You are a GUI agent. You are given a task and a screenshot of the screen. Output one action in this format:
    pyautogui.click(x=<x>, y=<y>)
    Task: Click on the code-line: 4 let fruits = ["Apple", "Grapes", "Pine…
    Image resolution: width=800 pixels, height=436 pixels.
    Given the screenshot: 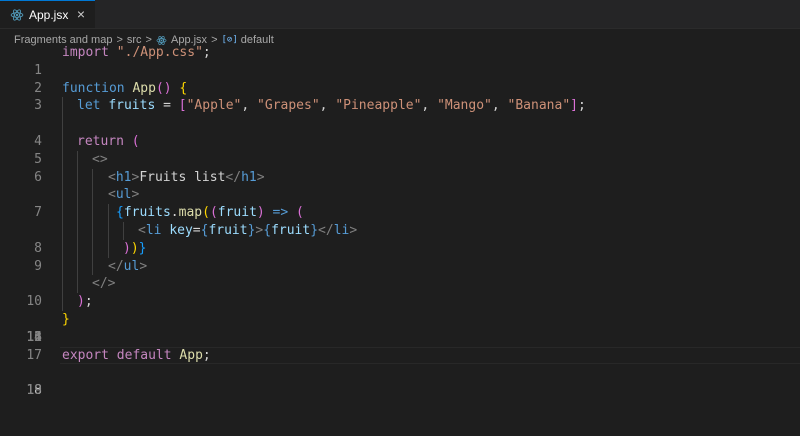 What is the action you would take?
    pyautogui.click(x=400, y=106)
    